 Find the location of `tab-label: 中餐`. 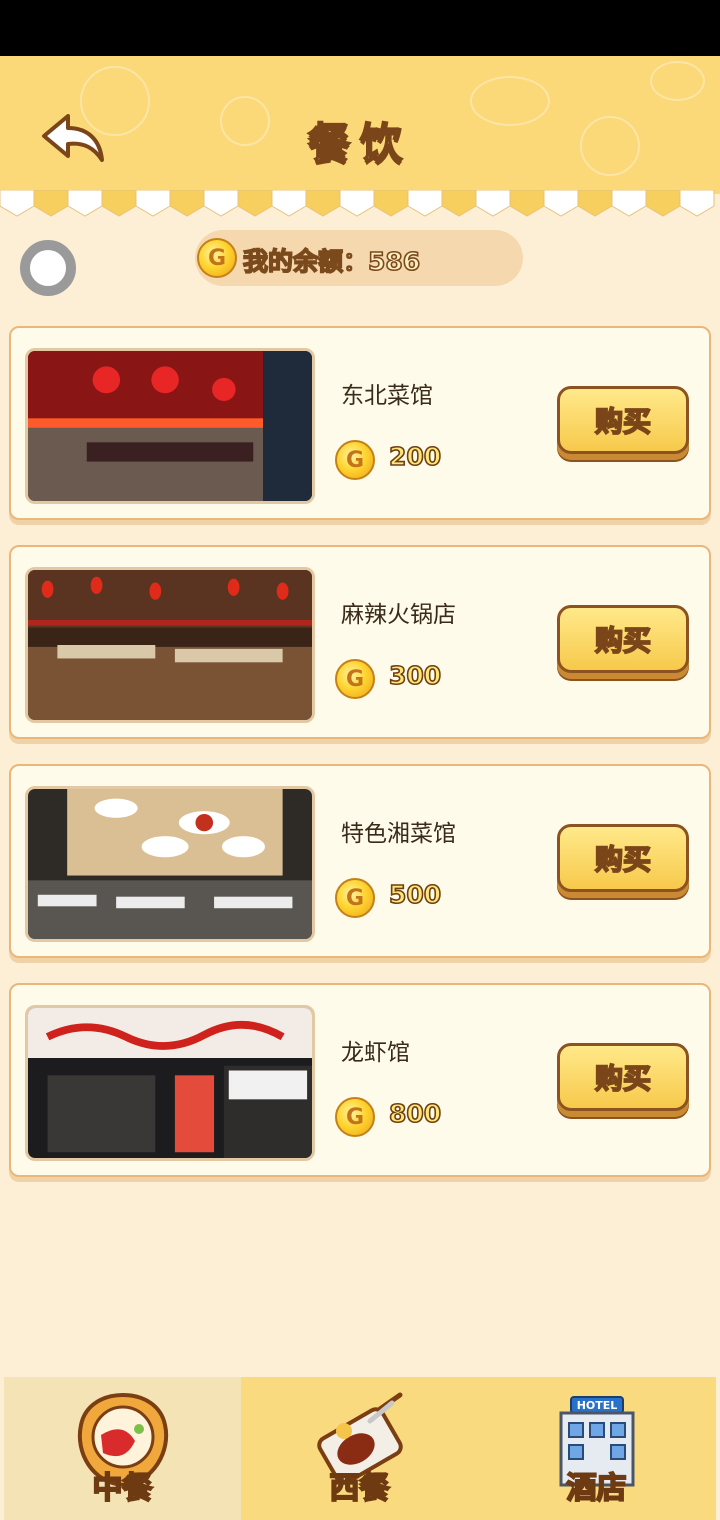

tab-label: 中餐 is located at coordinates (123, 1488).